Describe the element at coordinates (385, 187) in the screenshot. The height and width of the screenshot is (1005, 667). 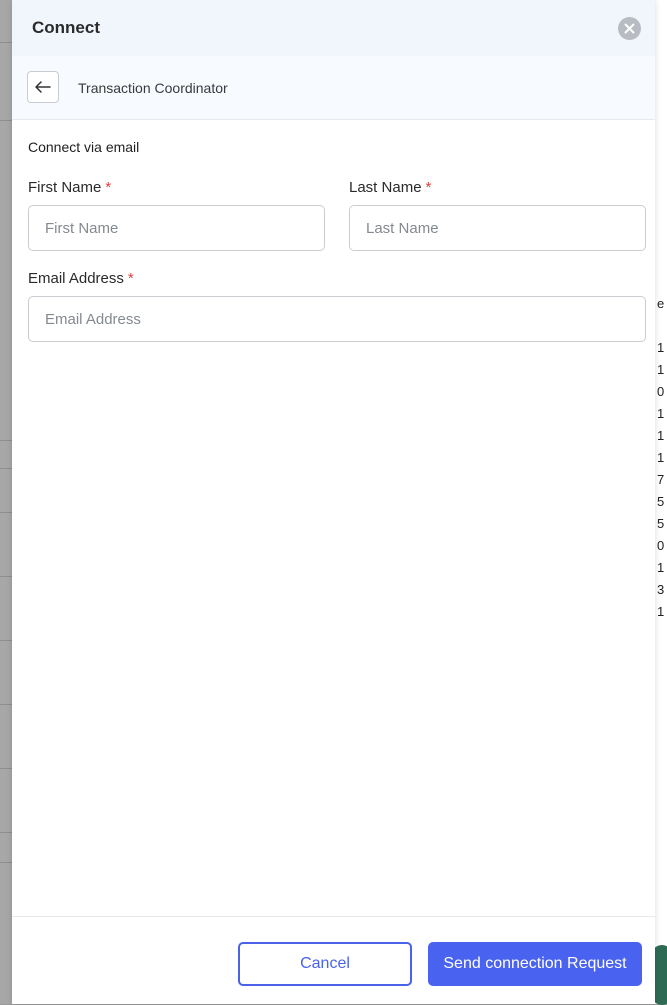
I see `last-name-label-text: Last Name` at that location.